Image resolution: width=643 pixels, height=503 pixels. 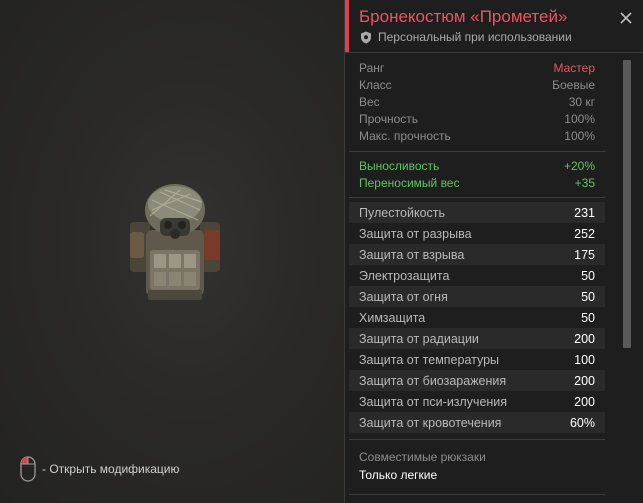 I want to click on protection-label: Защита от биозаражения, so click(x=433, y=380).